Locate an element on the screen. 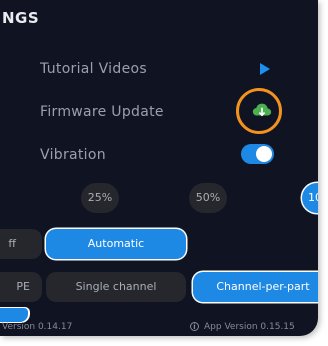 This screenshot has width=328, height=346. off-button: ff is located at coordinates (21, 244).